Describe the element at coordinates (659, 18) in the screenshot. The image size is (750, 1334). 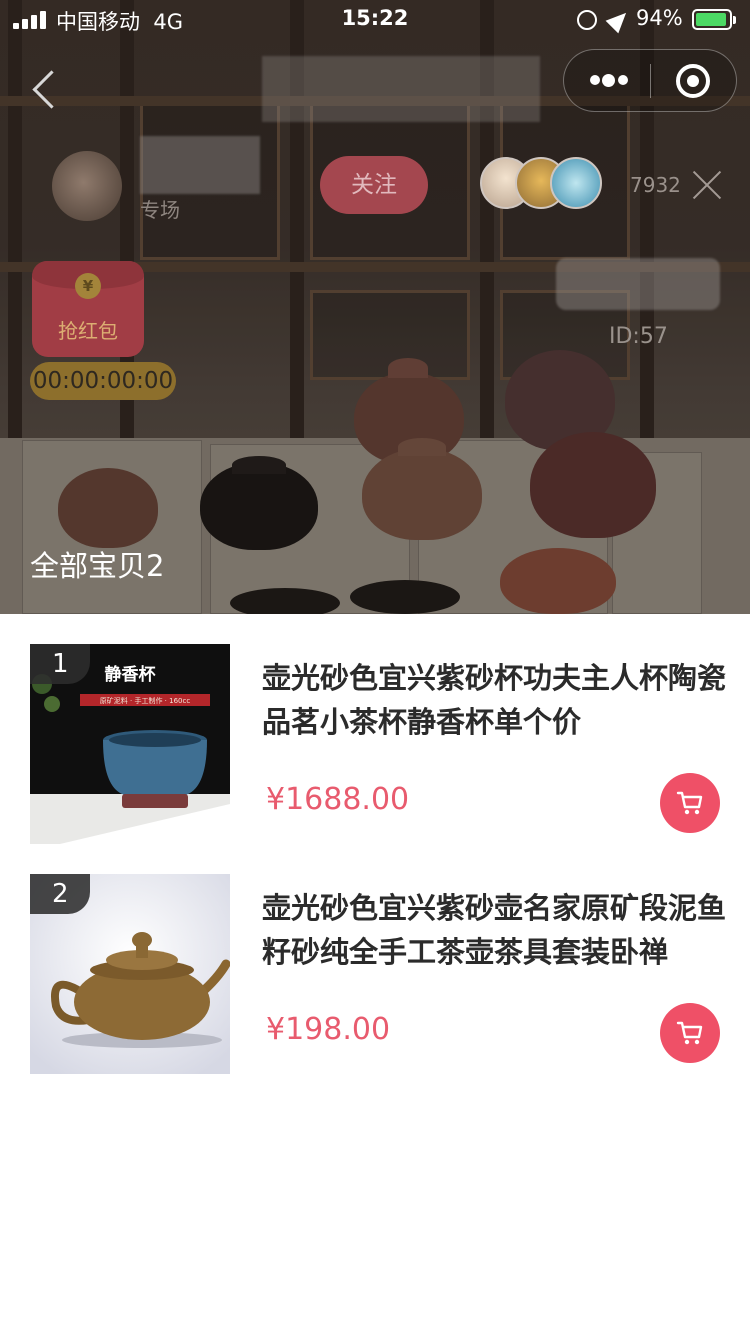
I see `battery-percent: 94%` at that location.